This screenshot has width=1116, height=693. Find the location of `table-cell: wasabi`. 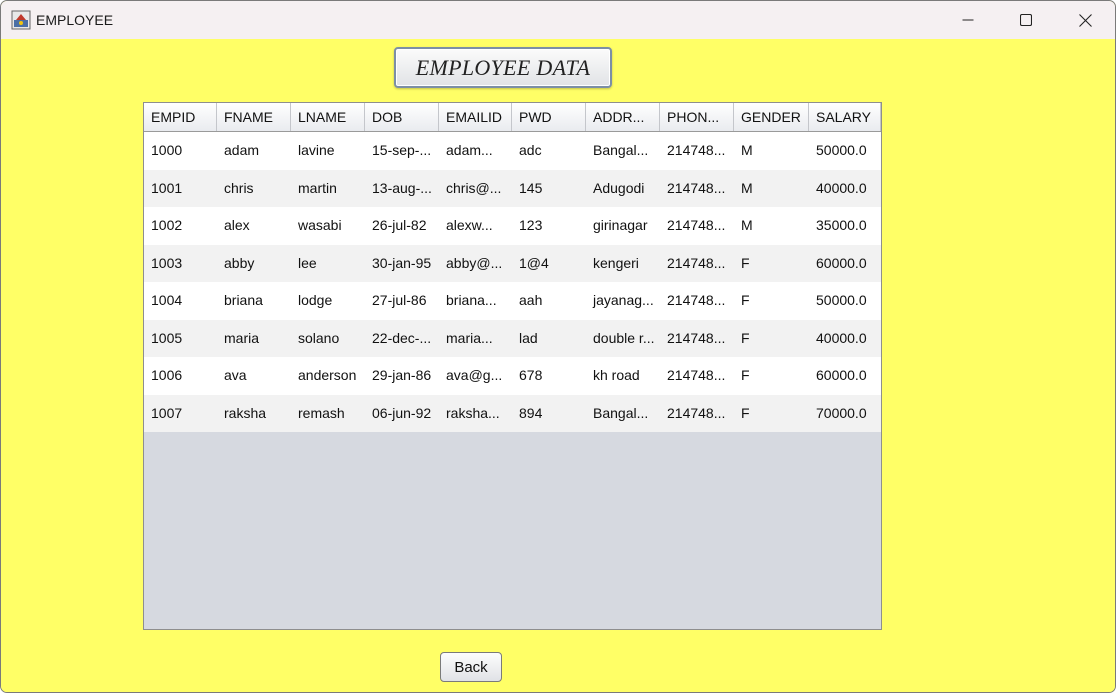

table-cell: wasabi is located at coordinates (328, 226).